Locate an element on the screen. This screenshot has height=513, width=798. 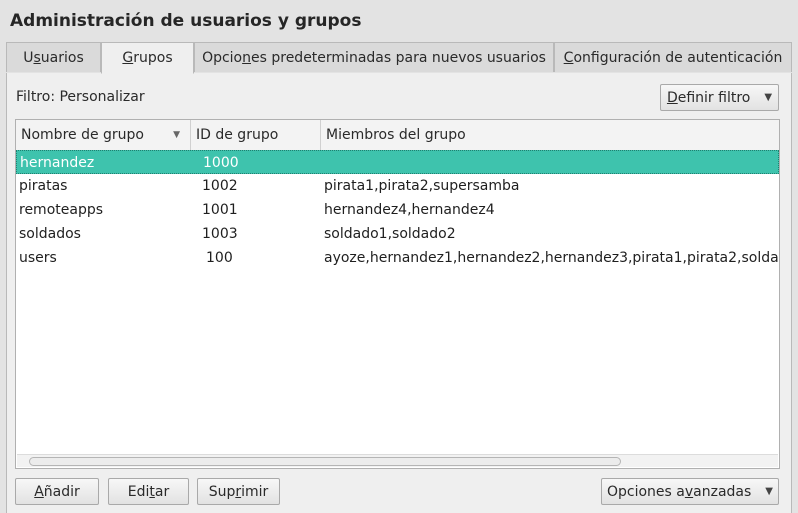
column-title: Miembros del grupo is located at coordinates (396, 135).